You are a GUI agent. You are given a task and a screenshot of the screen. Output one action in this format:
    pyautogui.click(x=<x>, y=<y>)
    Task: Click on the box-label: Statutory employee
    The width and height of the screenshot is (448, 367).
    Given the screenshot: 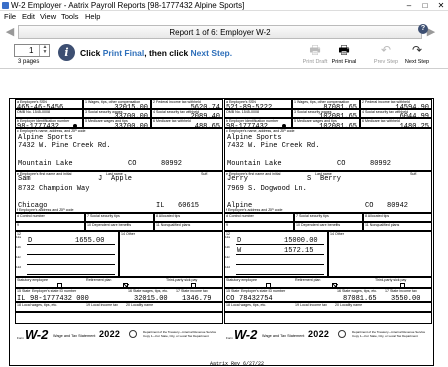 What is the action you would take?
    pyautogui.click(x=32, y=280)
    